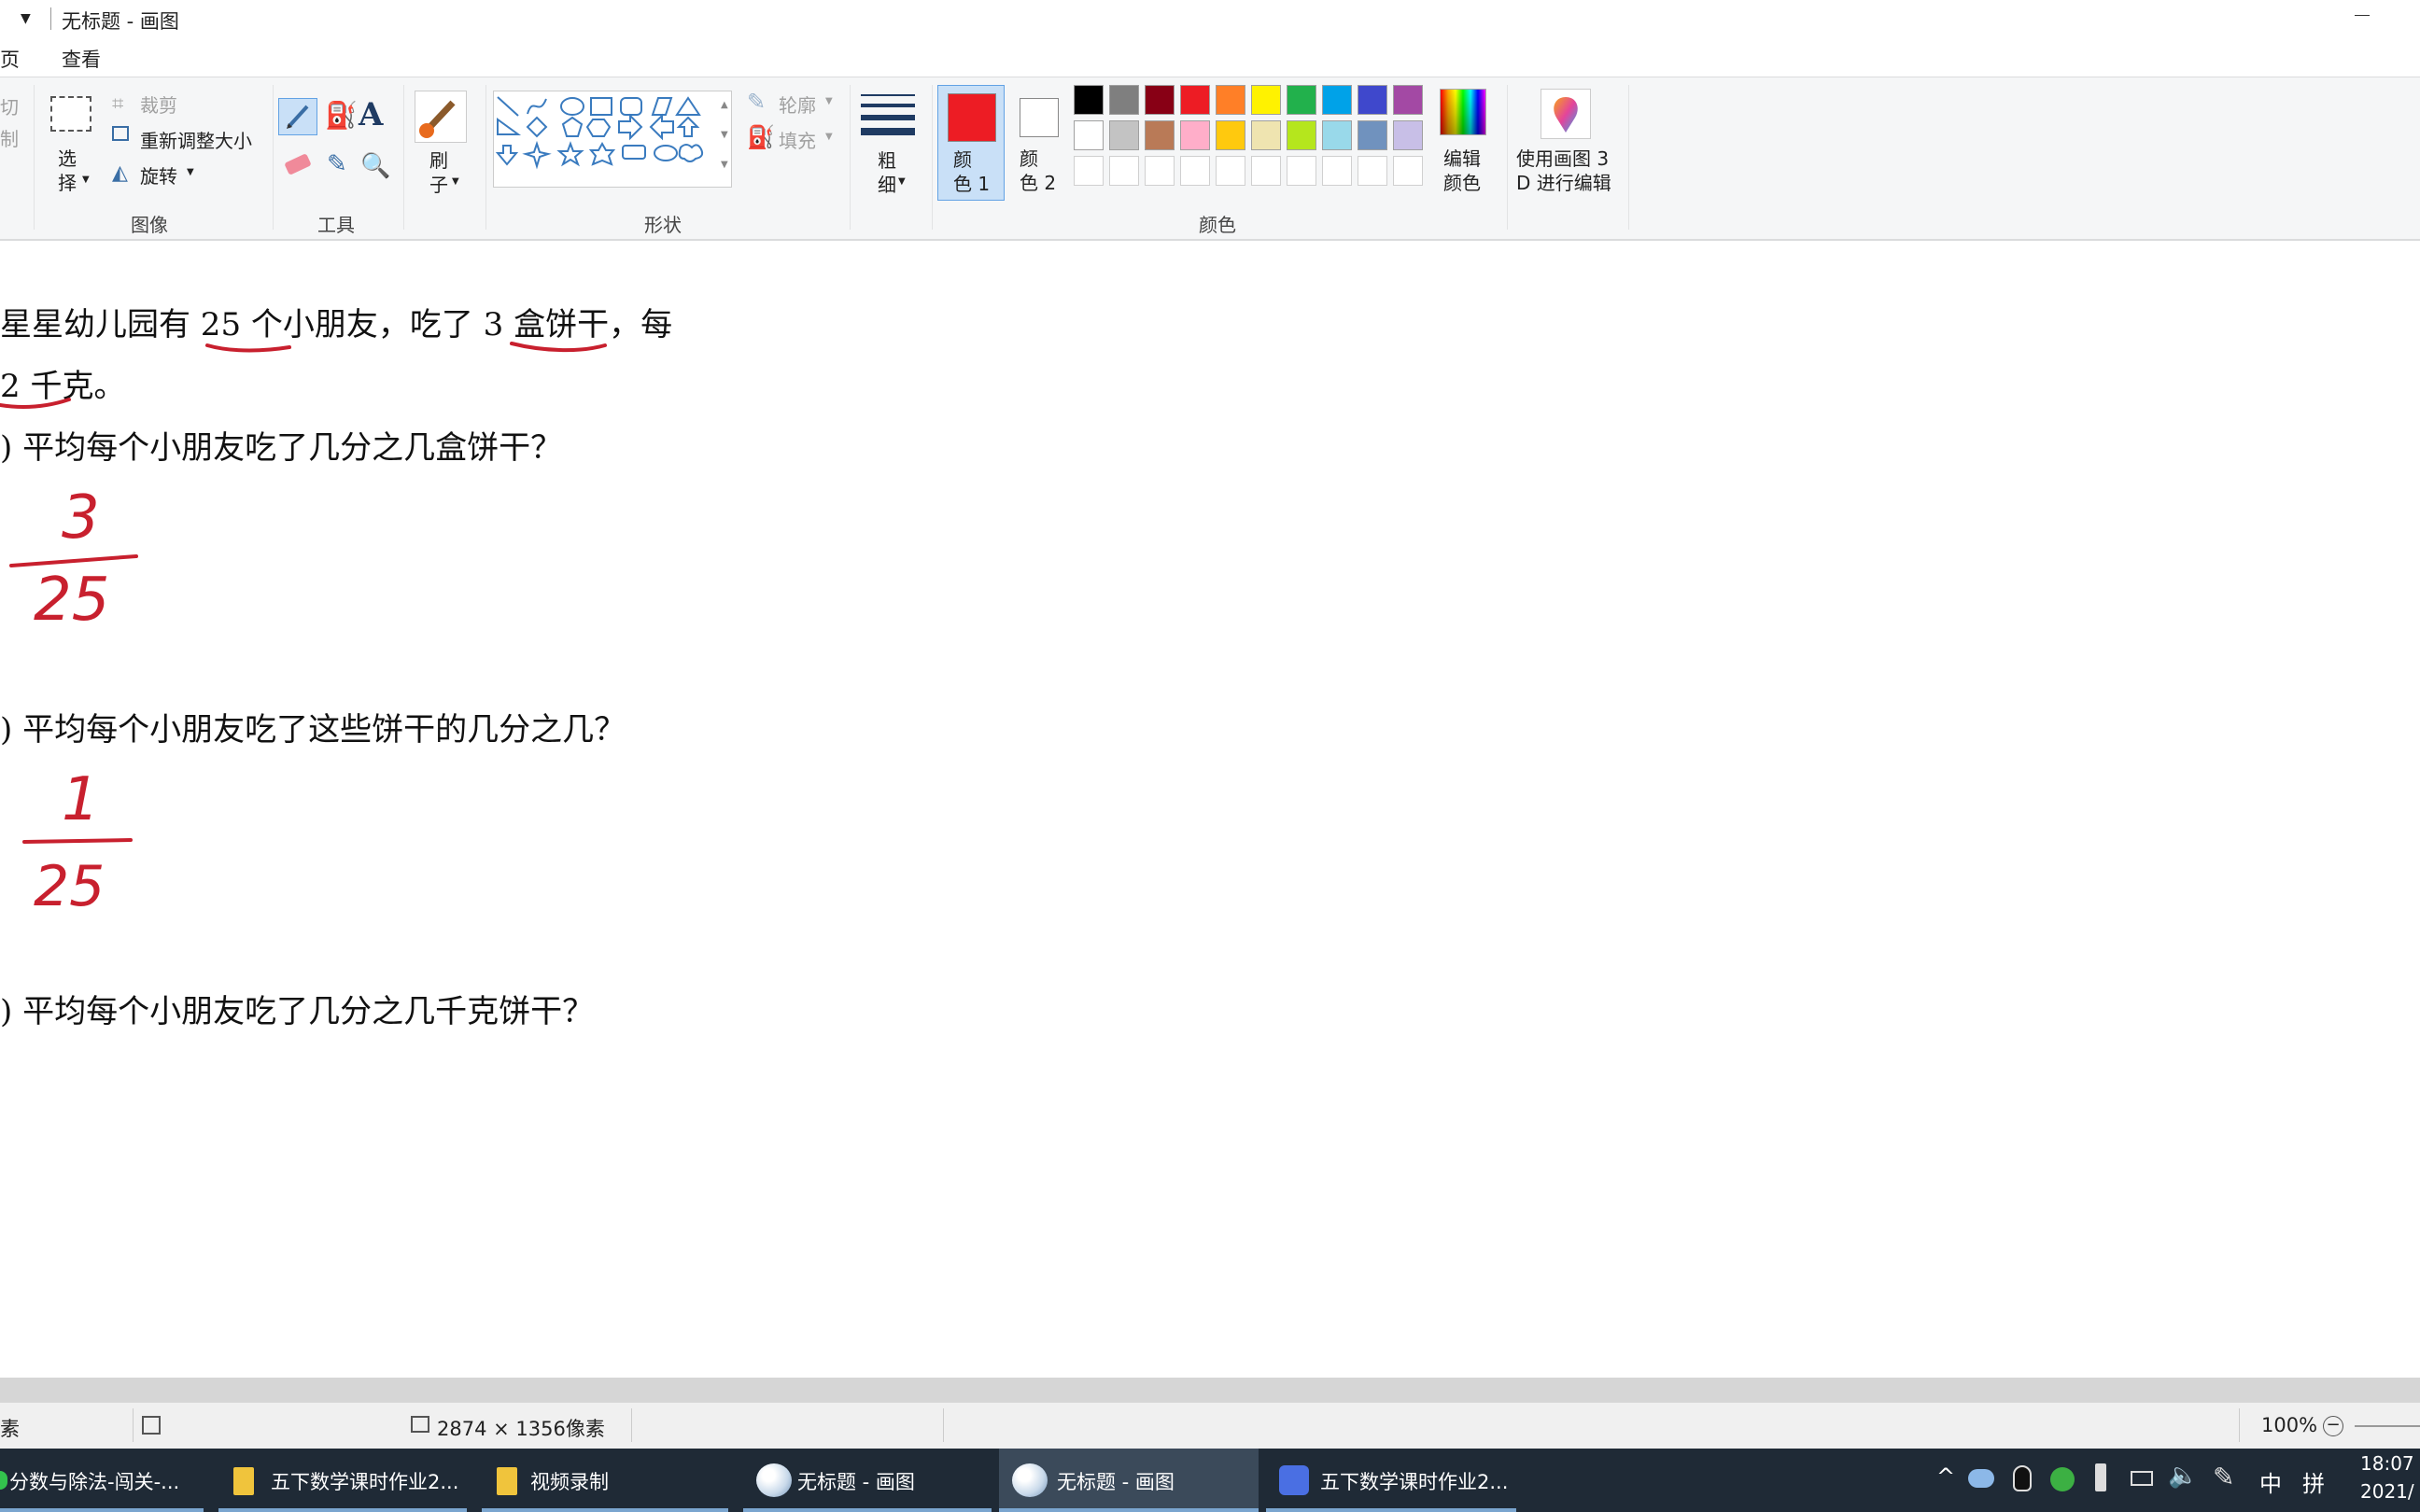 This screenshot has width=2420, height=1512. I want to click on taskbar-item-3: 视频录制, so click(605, 1480).